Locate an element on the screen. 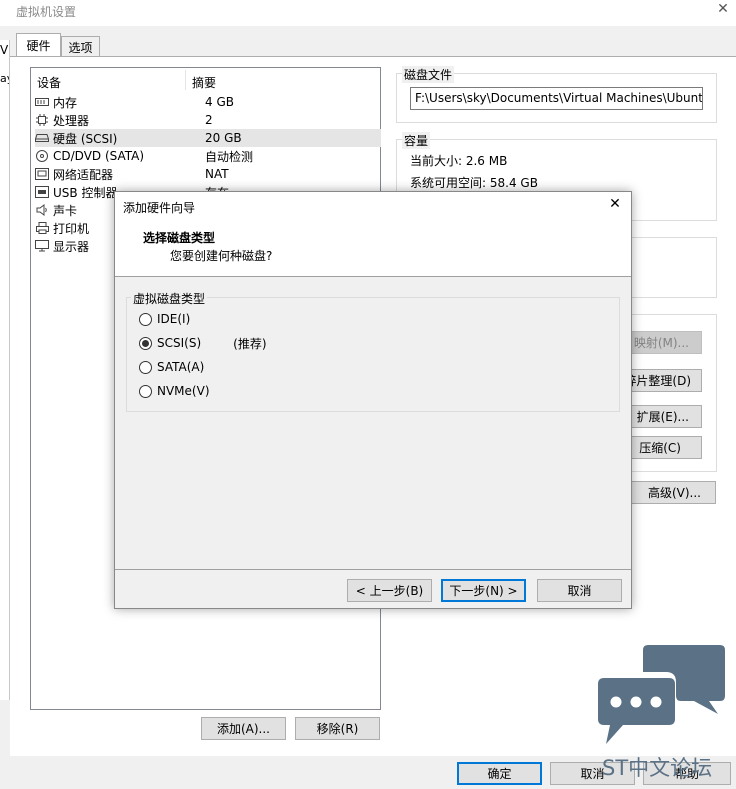  current-size-label: 当前大小: 2.6 MB is located at coordinates (459, 161).